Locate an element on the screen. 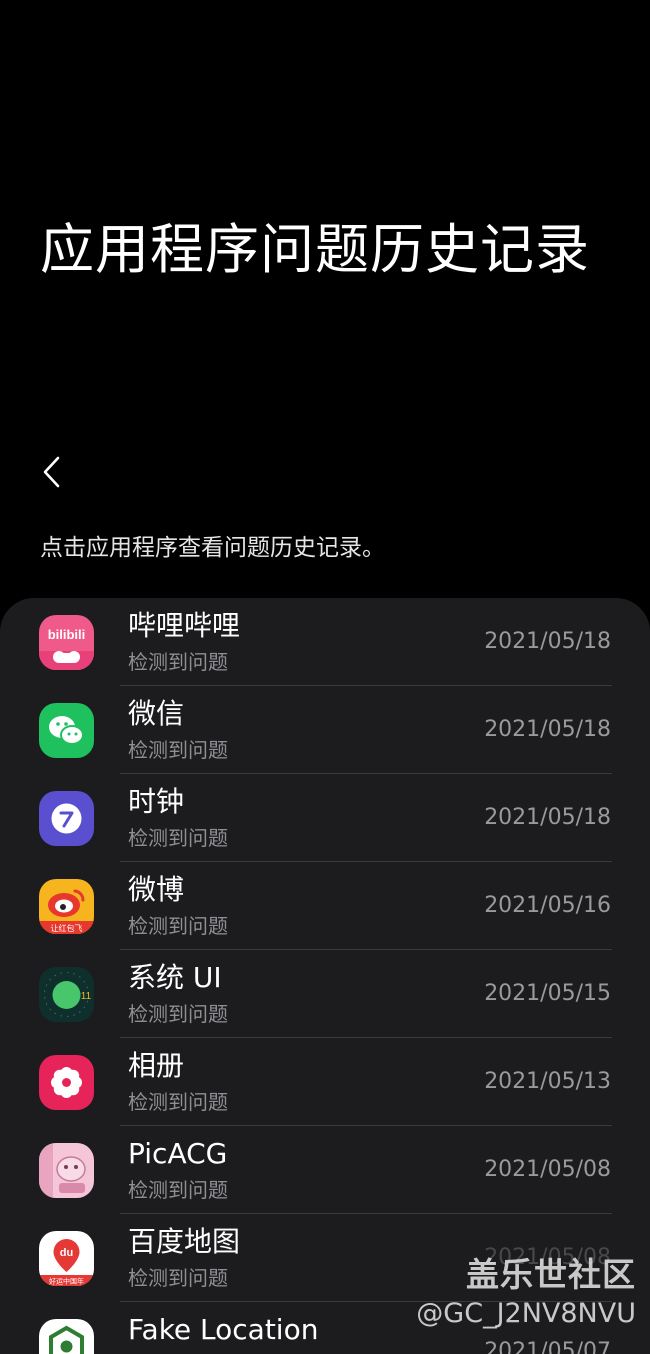 This screenshot has width=650, height=1354. chevron-left-icon is located at coordinates (51, 472).